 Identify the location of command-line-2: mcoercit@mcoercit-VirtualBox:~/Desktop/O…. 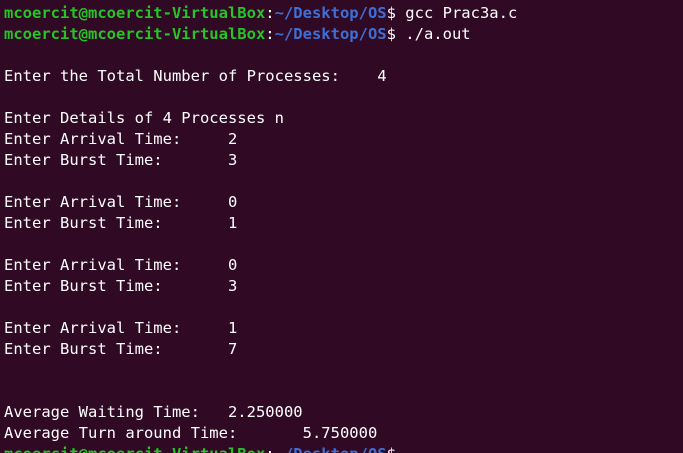
(260, 34).